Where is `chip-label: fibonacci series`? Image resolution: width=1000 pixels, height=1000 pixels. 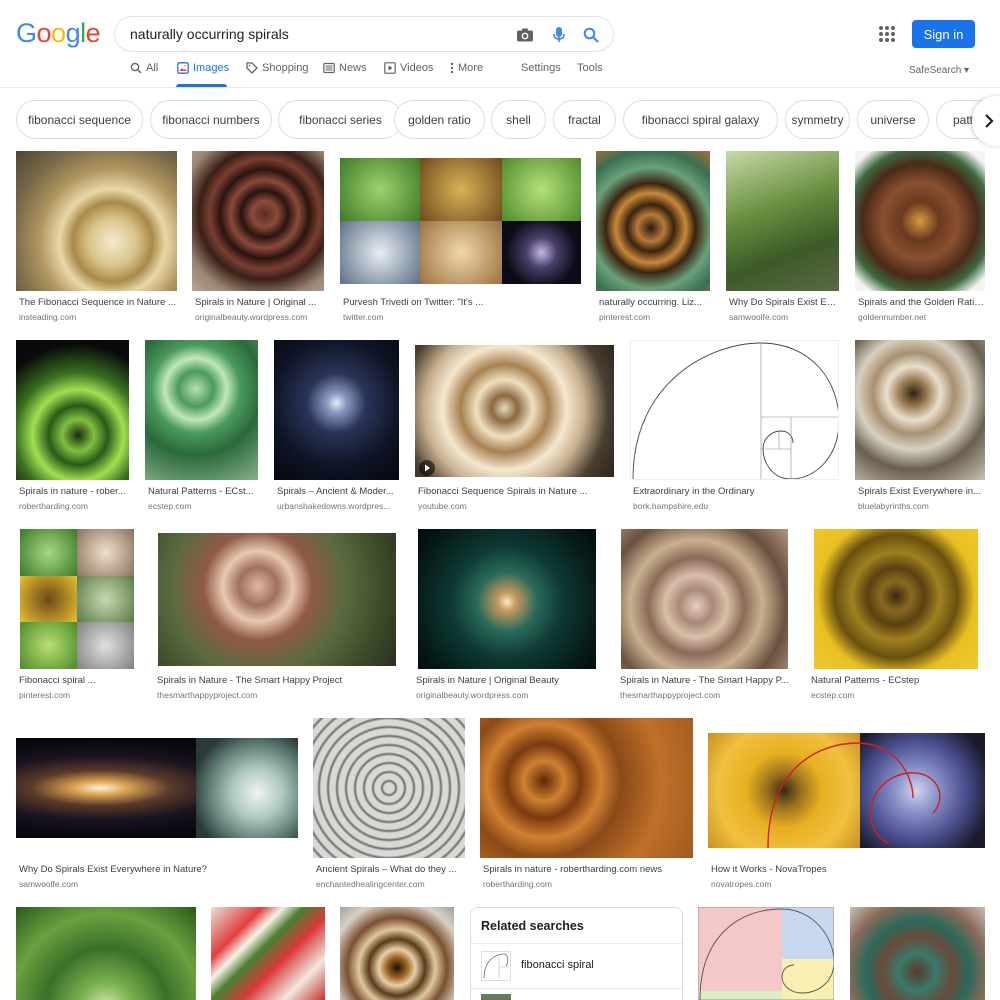
chip-label: fibonacci series is located at coordinates (340, 119).